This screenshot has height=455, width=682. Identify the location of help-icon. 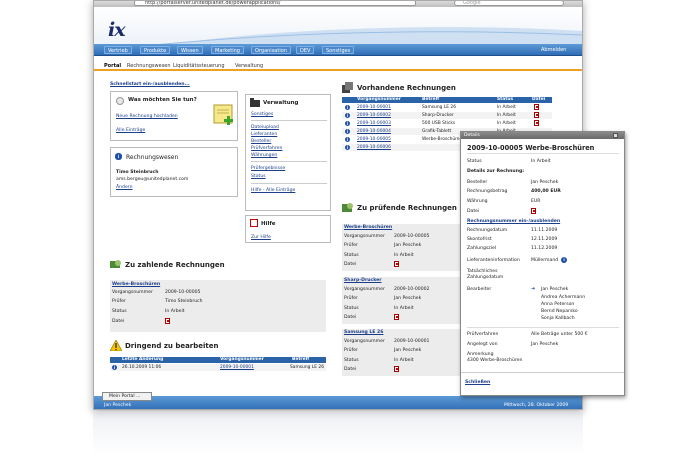
(254, 223).